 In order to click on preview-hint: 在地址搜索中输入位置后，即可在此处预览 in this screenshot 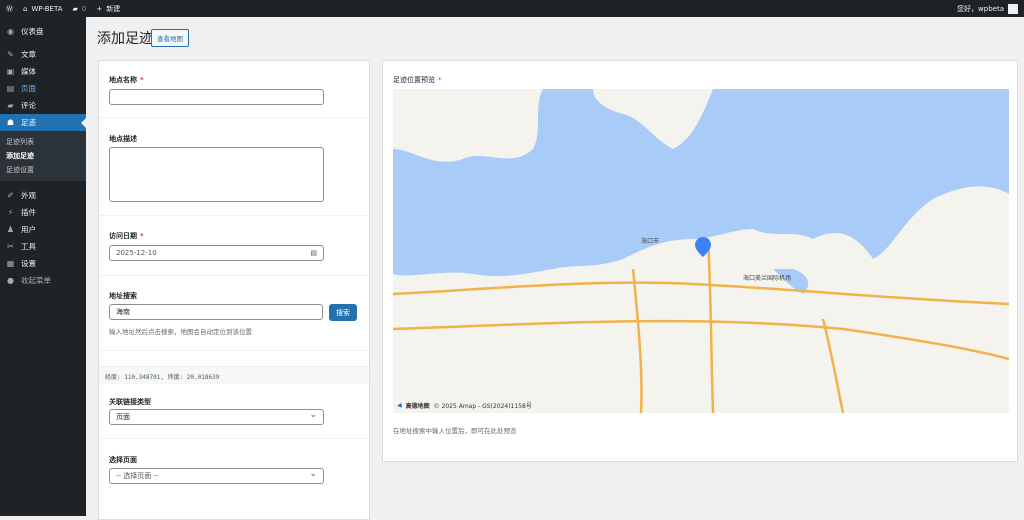, I will do `click(455, 431)`.